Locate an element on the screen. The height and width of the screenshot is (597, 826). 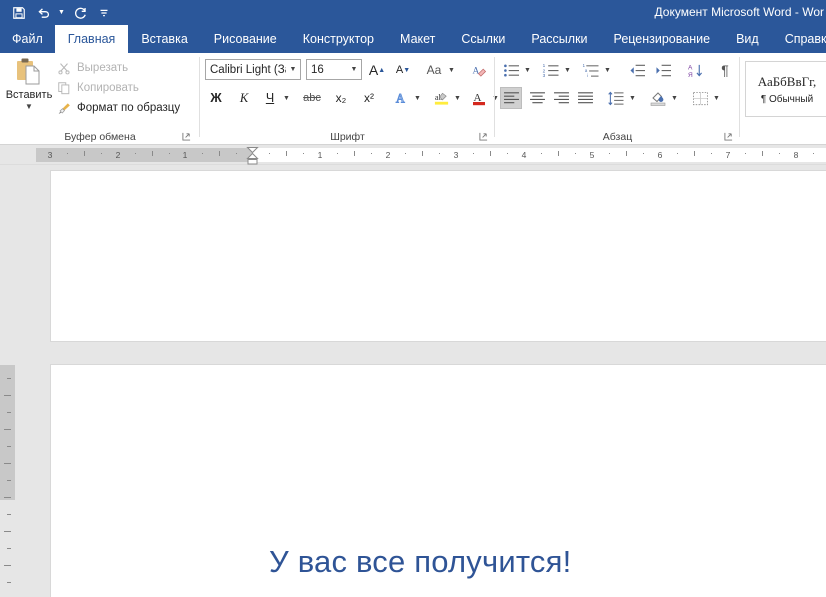
format-painter-button: Формат по образцу is located at coordinates (117, 108).